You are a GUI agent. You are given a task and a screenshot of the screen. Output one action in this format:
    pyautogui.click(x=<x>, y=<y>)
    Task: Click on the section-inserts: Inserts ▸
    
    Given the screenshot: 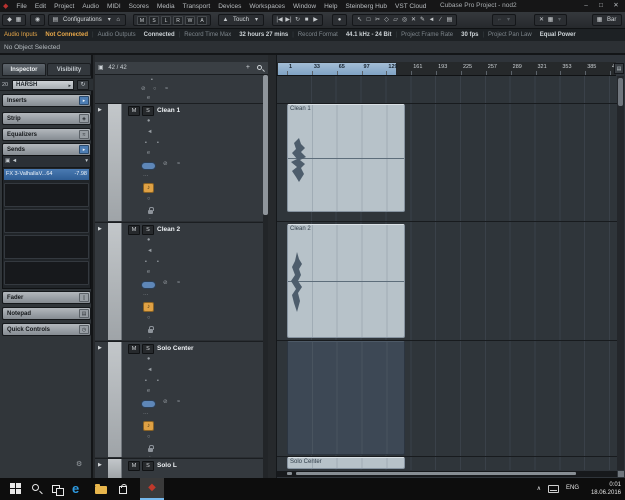 What is the action you would take?
    pyautogui.click(x=46, y=100)
    